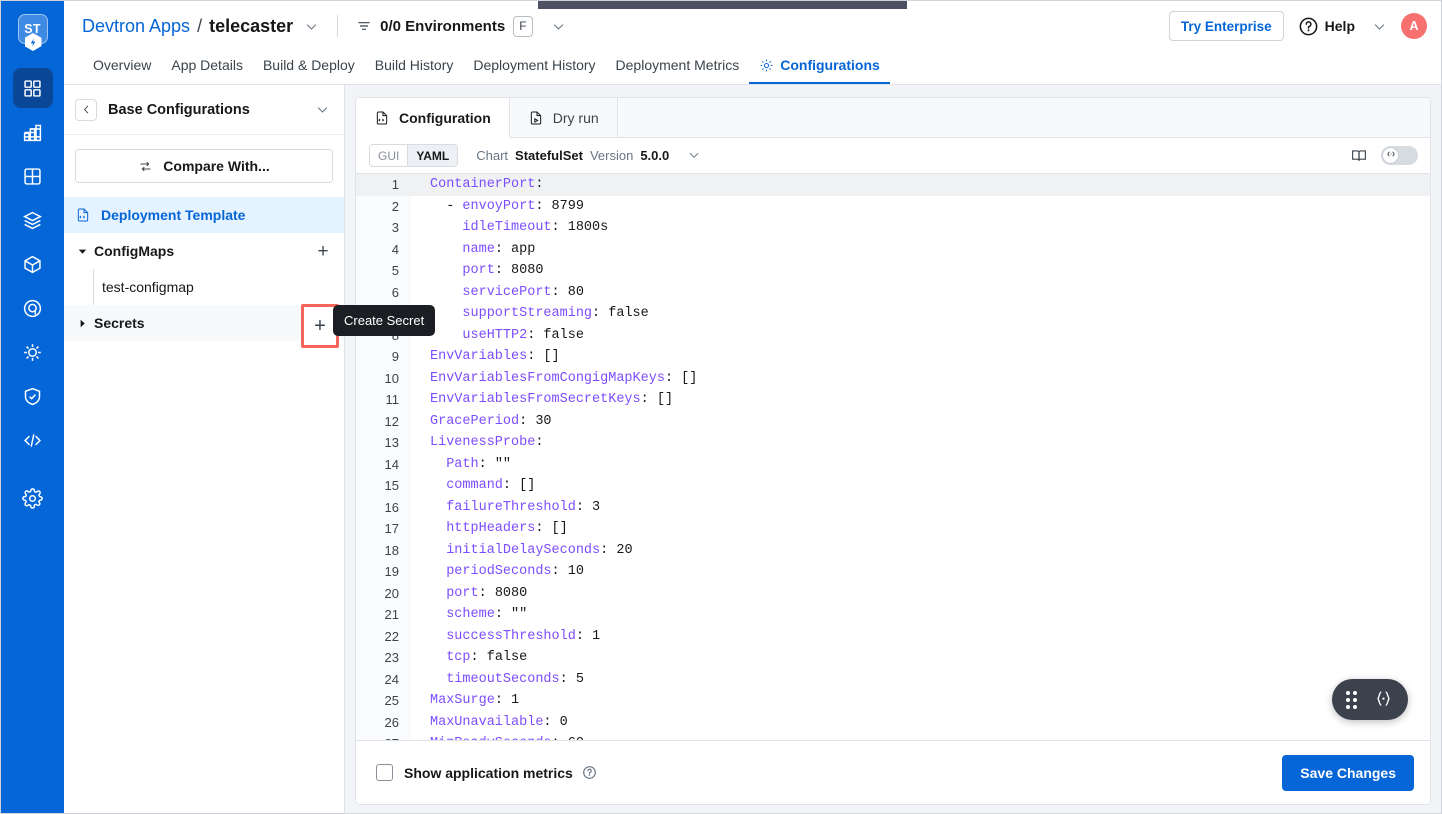 Image resolution: width=1442 pixels, height=814 pixels. Describe the element at coordinates (383, 736) in the screenshot. I see `line-number: 27` at that location.